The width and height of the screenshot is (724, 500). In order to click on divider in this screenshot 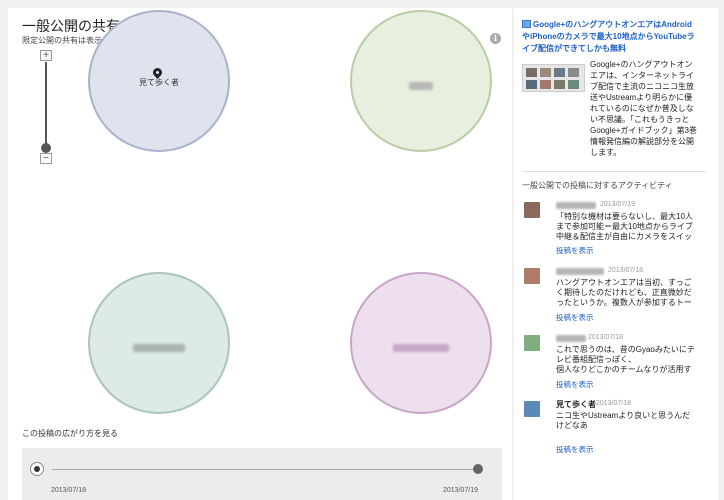, I will do `click(614, 171)`.